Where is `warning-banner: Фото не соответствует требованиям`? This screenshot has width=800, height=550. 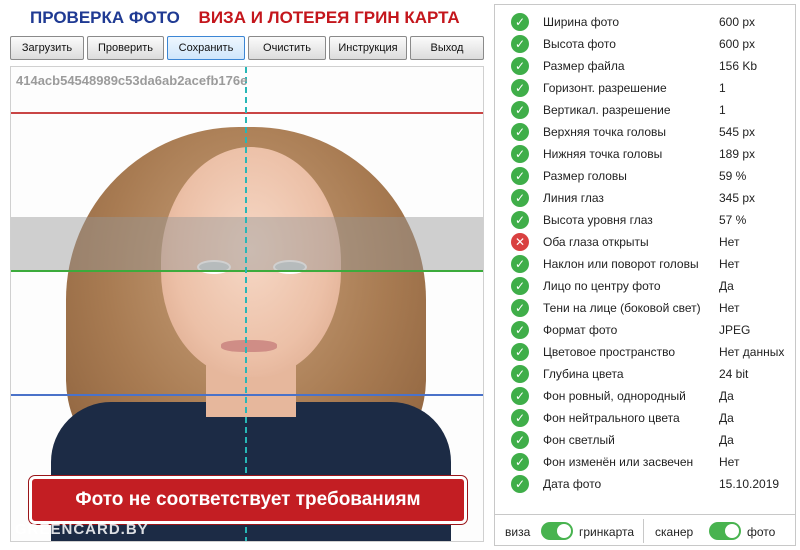 warning-banner: Фото не соответствует требованиям is located at coordinates (248, 500).